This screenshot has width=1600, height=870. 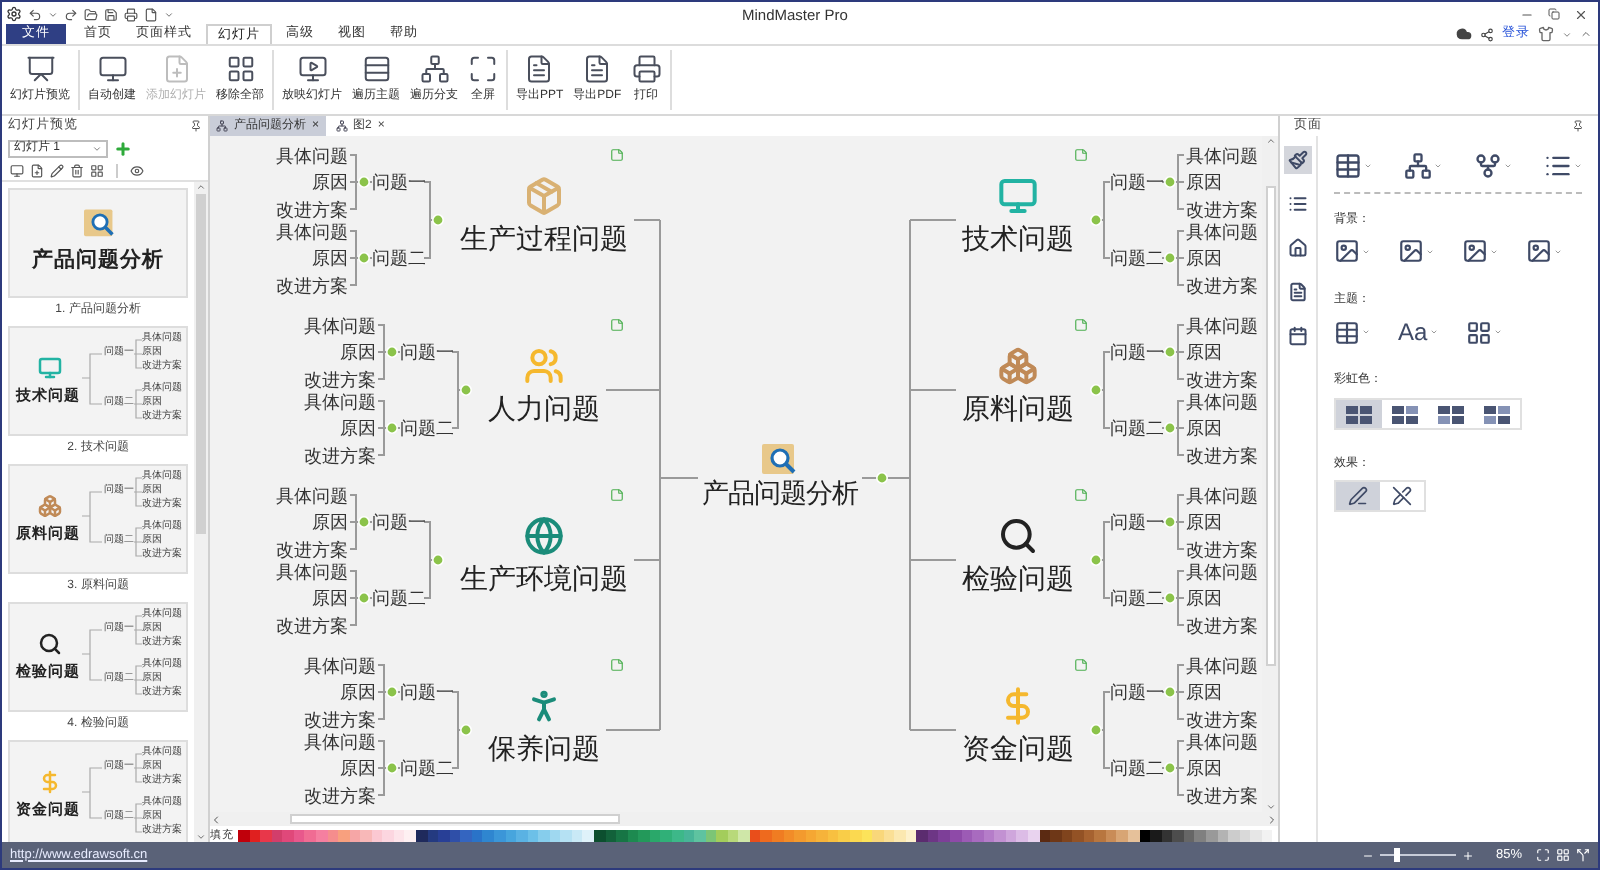 I want to click on topic-node: 生产环境问题, so click(x=544, y=580).